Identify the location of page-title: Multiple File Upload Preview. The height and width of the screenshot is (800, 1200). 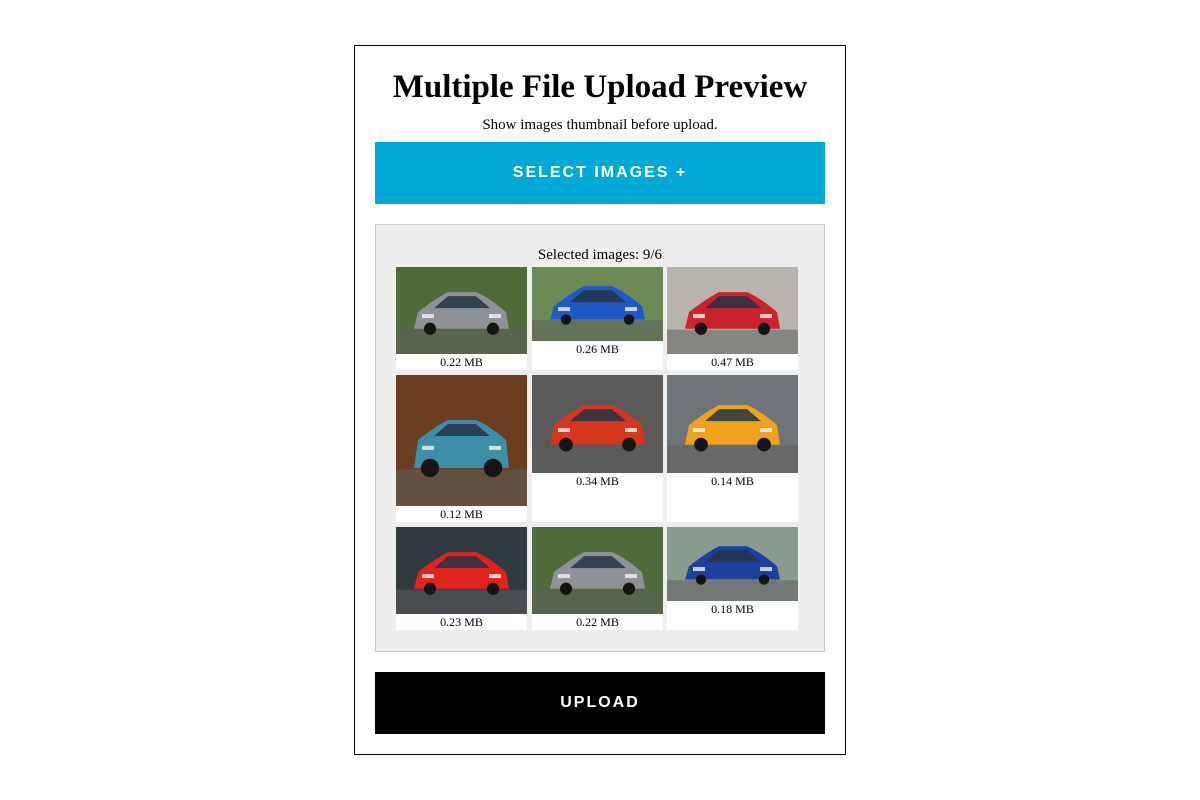
(600, 87).